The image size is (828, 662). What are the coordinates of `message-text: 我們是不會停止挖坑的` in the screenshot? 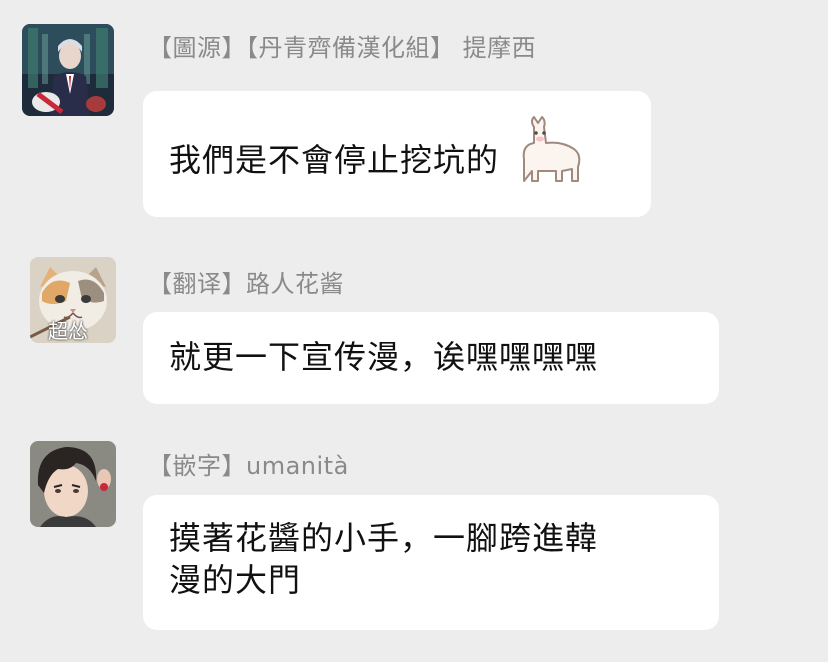 It's located at (334, 160).